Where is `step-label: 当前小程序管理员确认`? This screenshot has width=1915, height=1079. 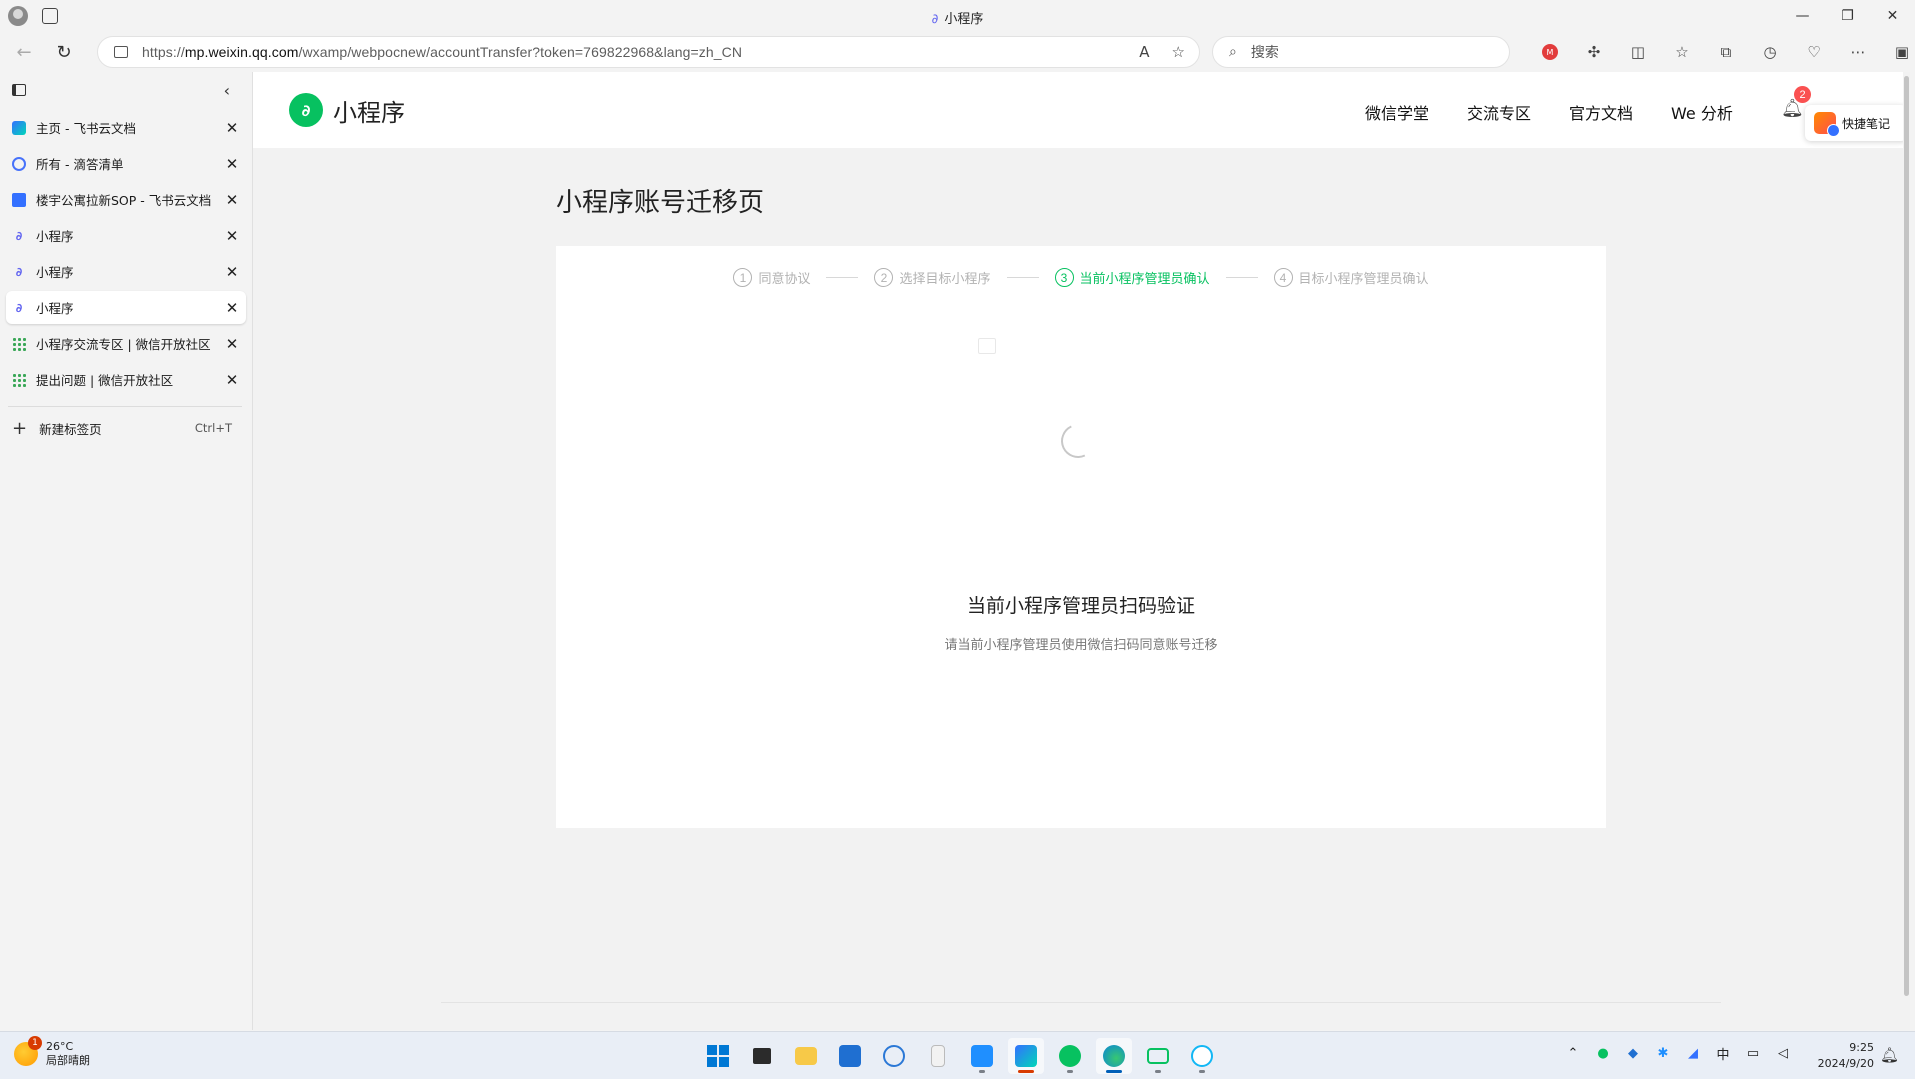 step-label: 当前小程序管理员确认 is located at coordinates (1144, 279).